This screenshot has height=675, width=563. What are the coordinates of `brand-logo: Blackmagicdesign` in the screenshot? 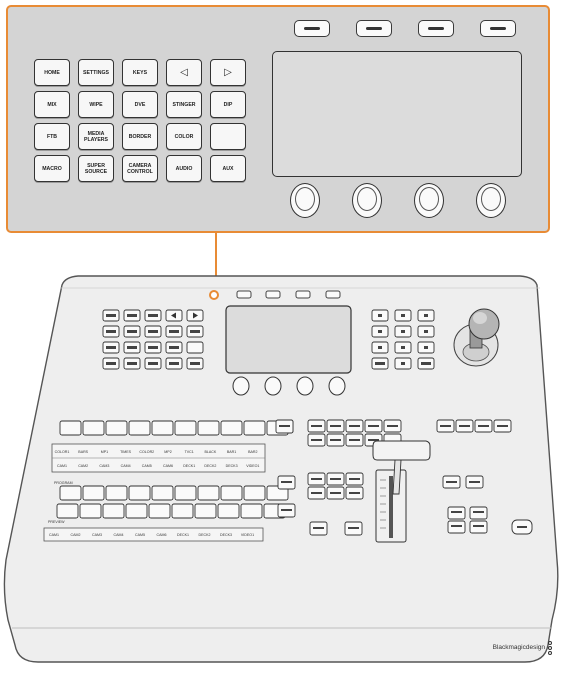 It's located at (518, 647).